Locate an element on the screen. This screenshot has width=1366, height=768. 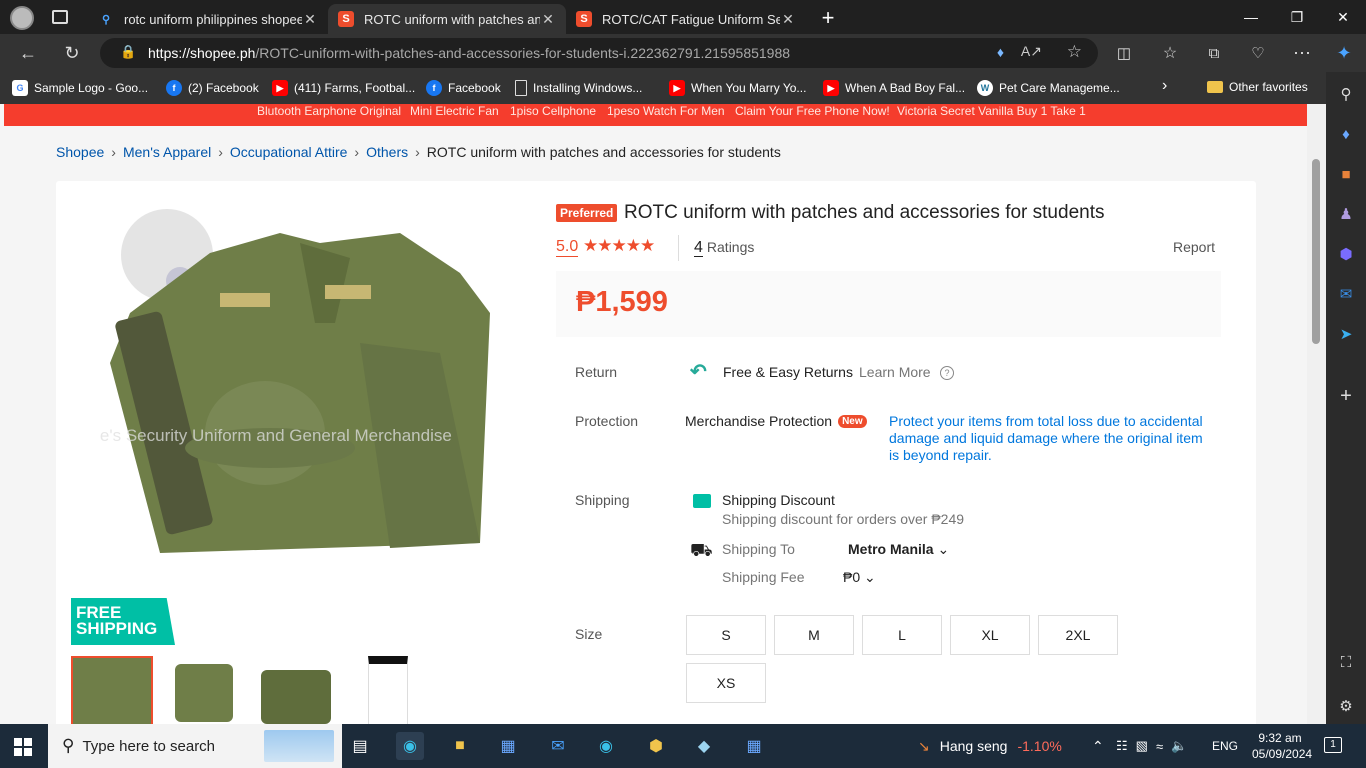
edge-browser-icon: ◉ is located at coordinates (410, 746).